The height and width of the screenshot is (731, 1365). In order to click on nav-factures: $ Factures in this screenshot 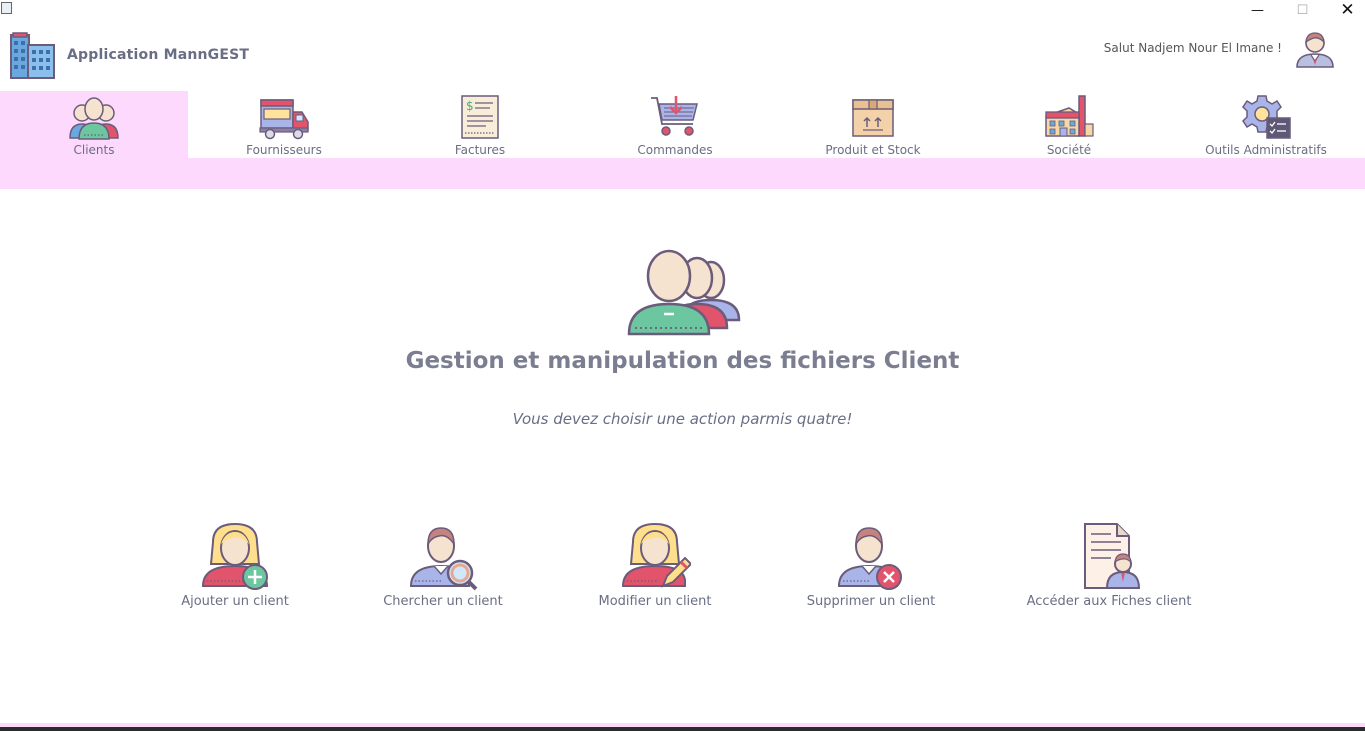, I will do `click(480, 124)`.